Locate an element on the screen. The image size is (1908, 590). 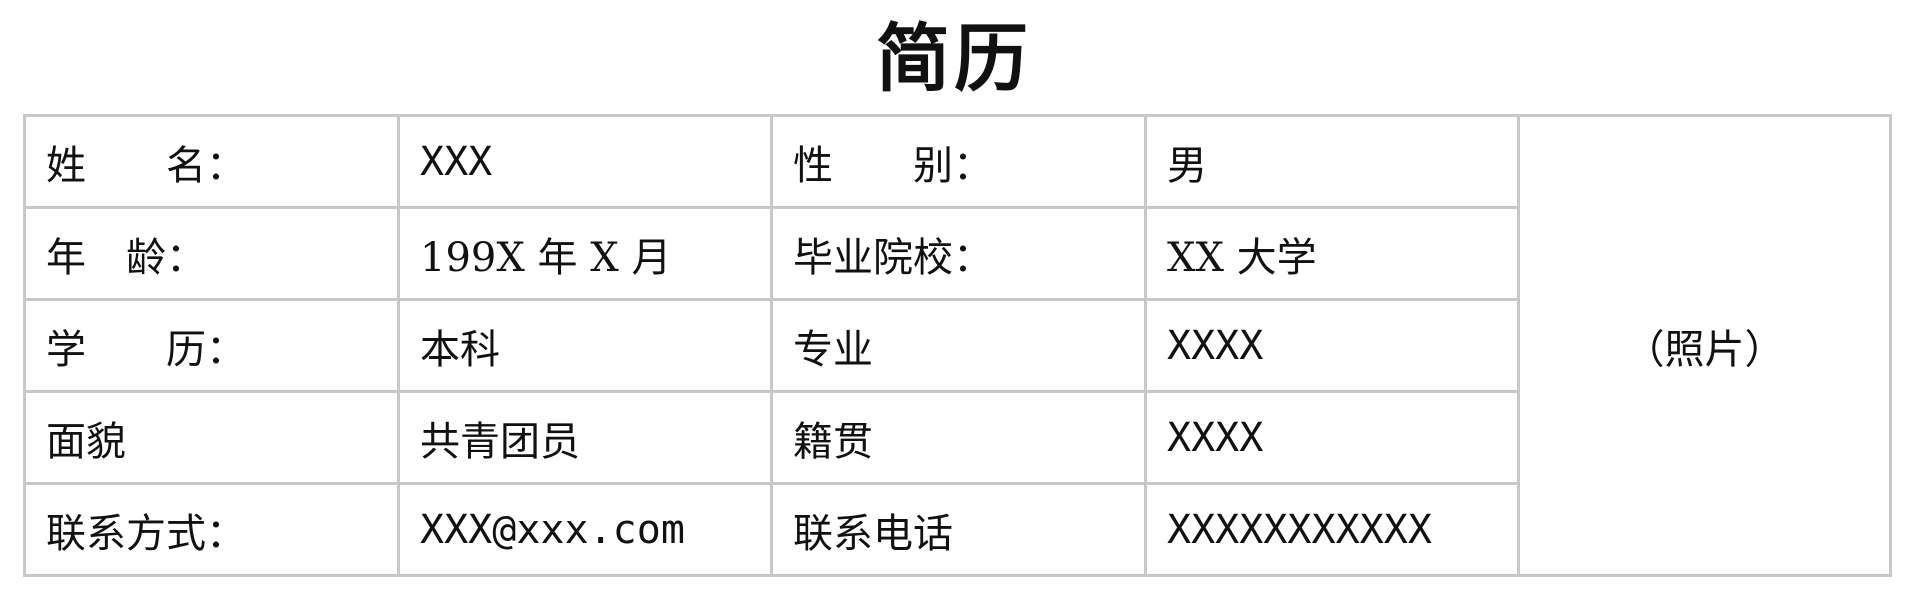
major-value: XXXX is located at coordinates (1332, 345).